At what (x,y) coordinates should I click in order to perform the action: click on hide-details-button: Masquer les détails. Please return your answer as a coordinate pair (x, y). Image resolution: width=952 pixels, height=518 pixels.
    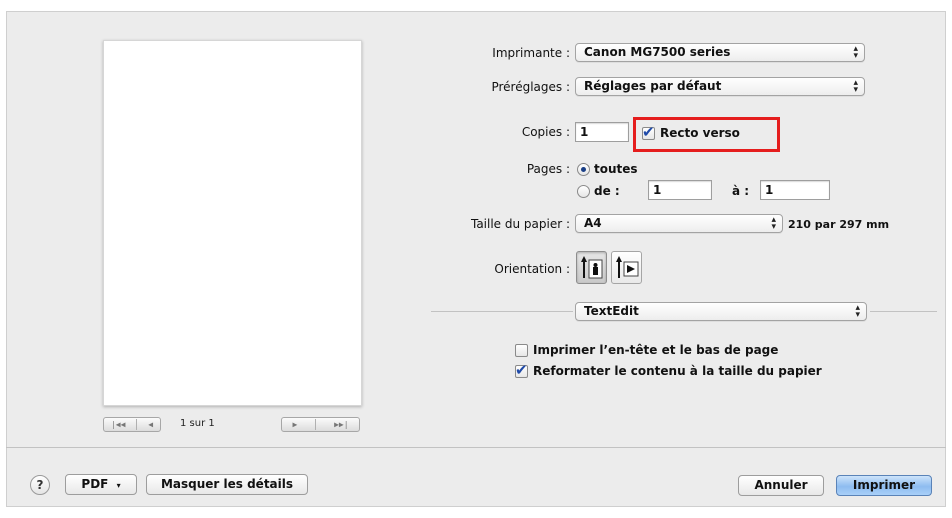
    Looking at the image, I should click on (227, 484).